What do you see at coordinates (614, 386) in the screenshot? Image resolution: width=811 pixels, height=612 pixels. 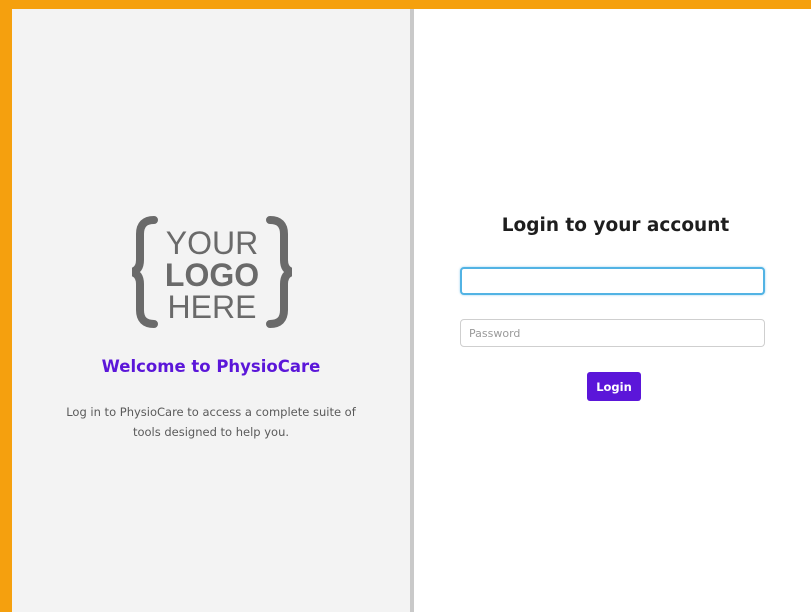 I see `login-button: Login` at bounding box center [614, 386].